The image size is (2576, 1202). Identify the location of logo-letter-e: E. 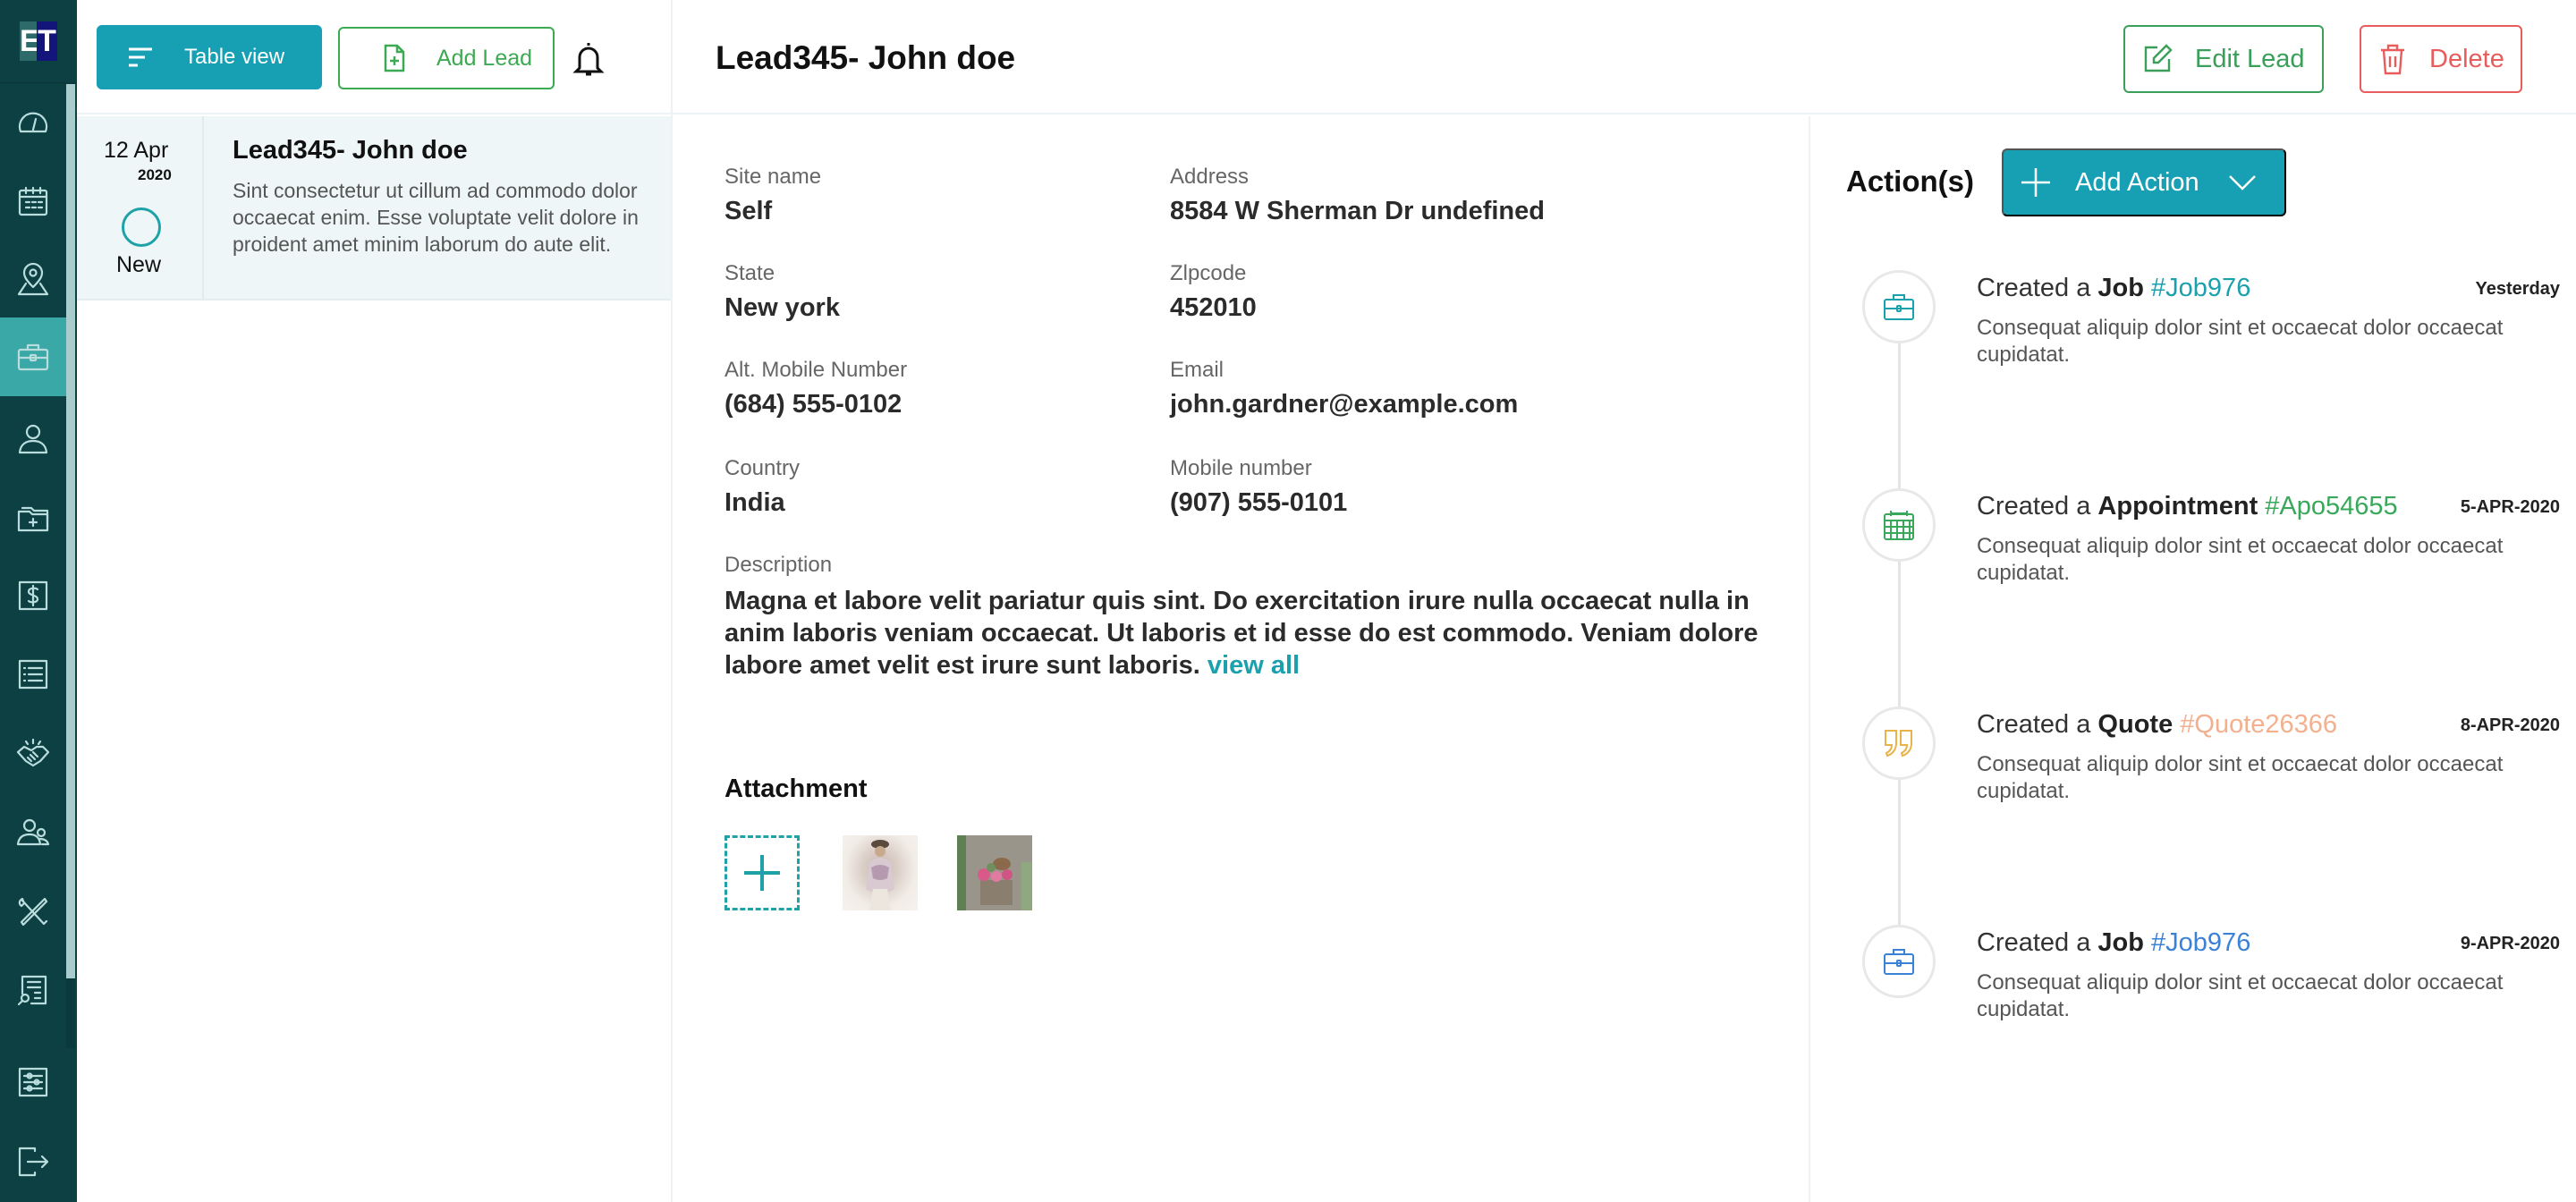
(30, 41).